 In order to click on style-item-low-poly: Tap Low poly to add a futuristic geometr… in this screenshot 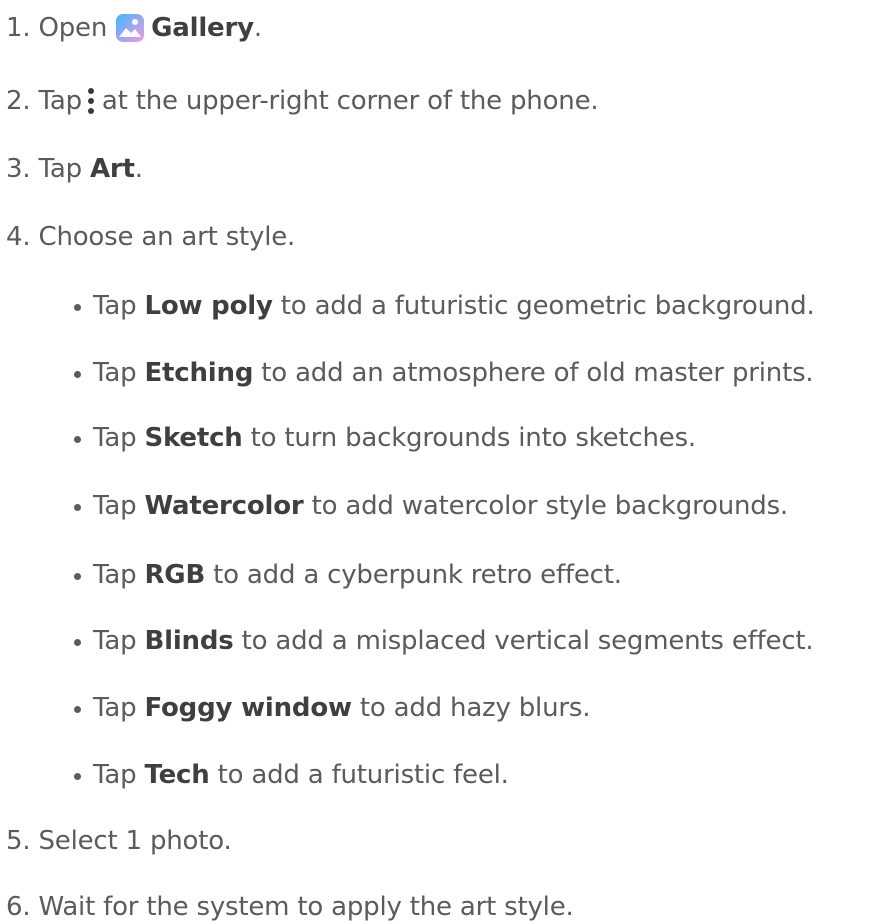, I will do `click(444, 306)`.